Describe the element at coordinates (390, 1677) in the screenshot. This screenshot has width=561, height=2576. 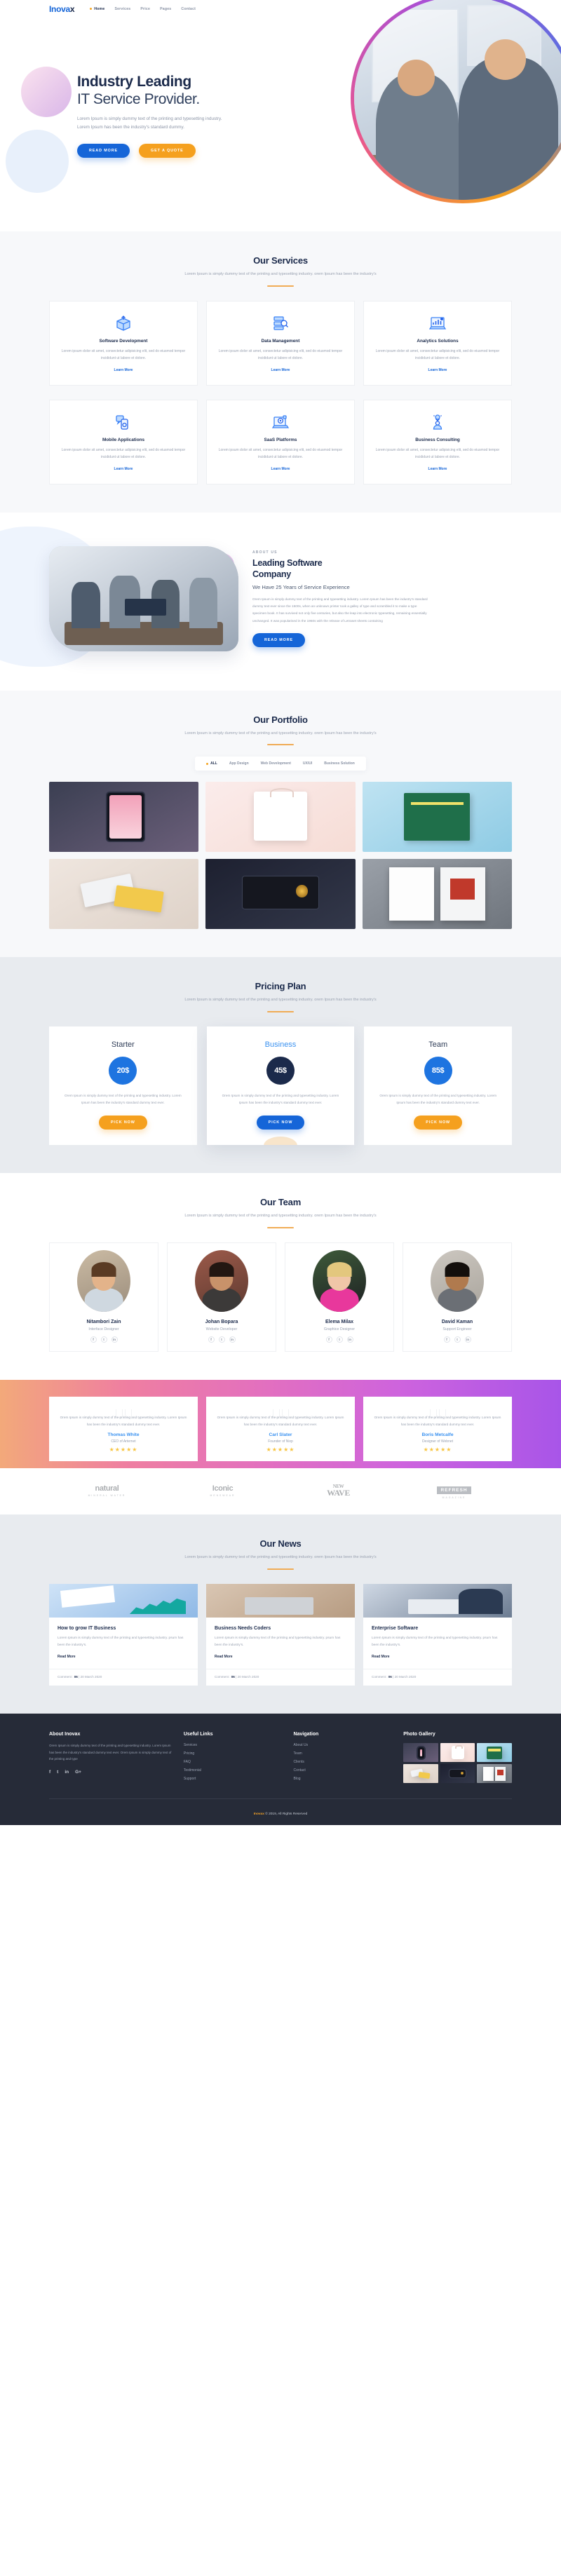
I see `comment-count: 06` at that location.